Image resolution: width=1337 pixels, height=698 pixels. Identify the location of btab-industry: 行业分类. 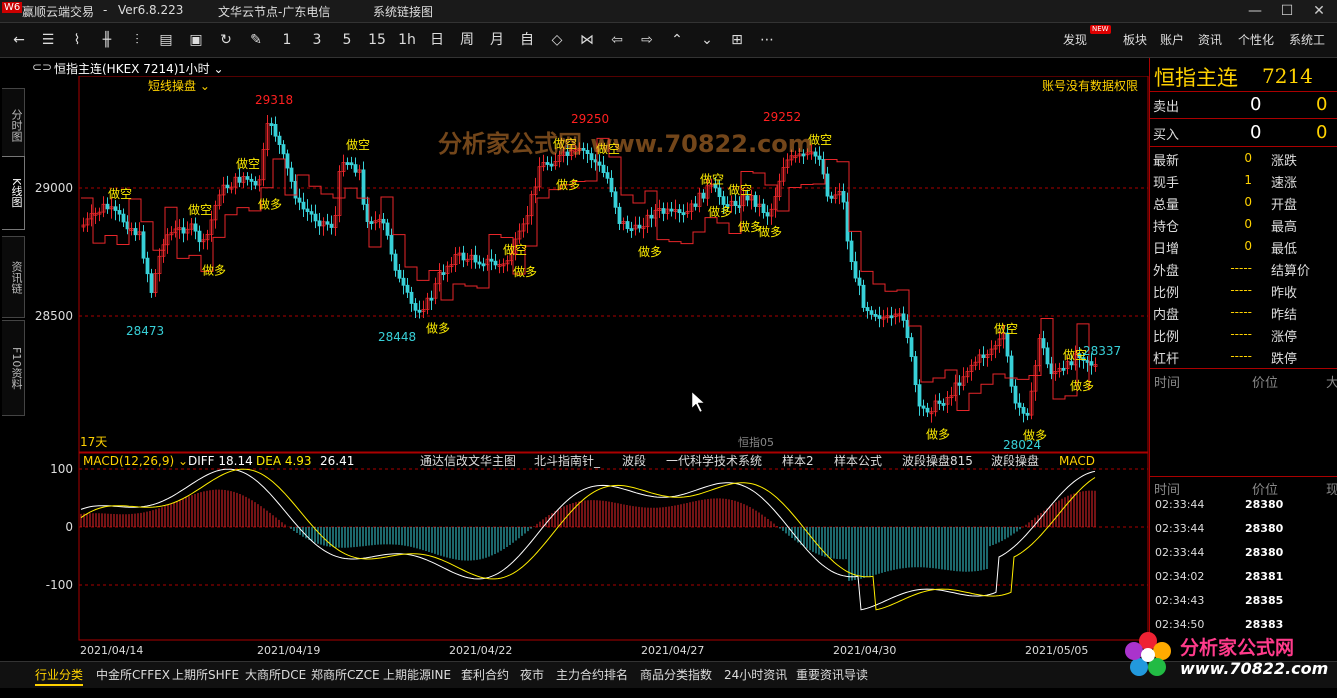
(59, 676).